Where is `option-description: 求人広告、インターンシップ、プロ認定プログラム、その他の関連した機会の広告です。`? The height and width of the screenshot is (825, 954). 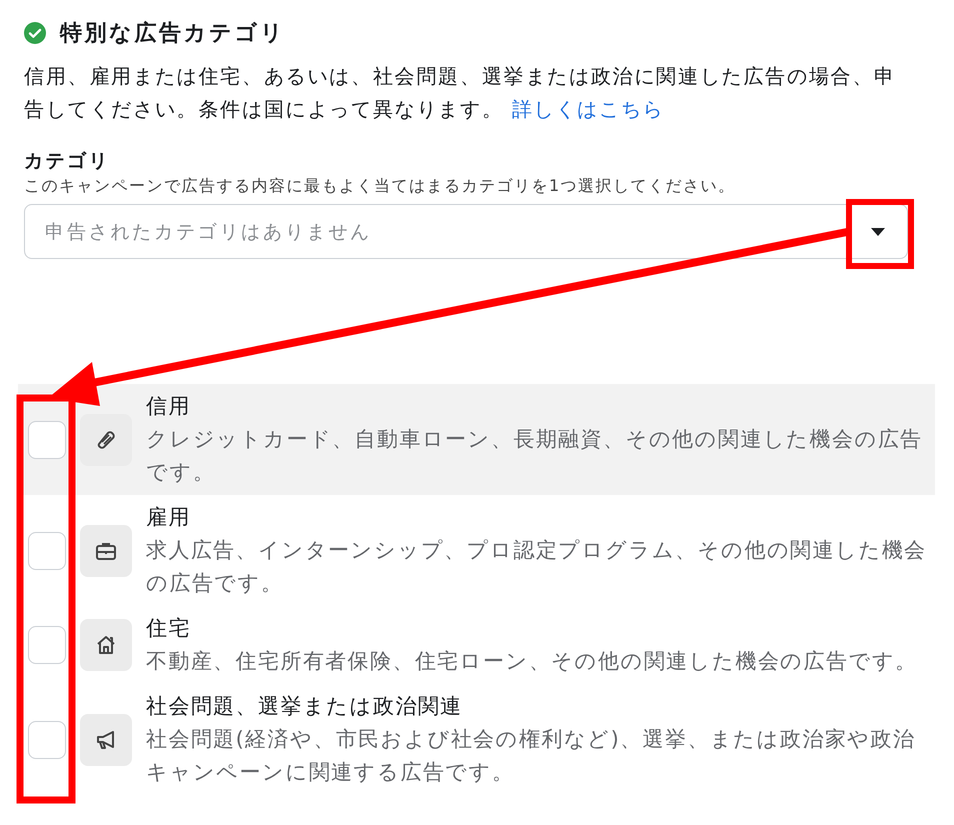 option-description: 求人広告、インターンシップ、プロ認定プログラム、その他の関連した機会の広告です。 is located at coordinates (537, 567).